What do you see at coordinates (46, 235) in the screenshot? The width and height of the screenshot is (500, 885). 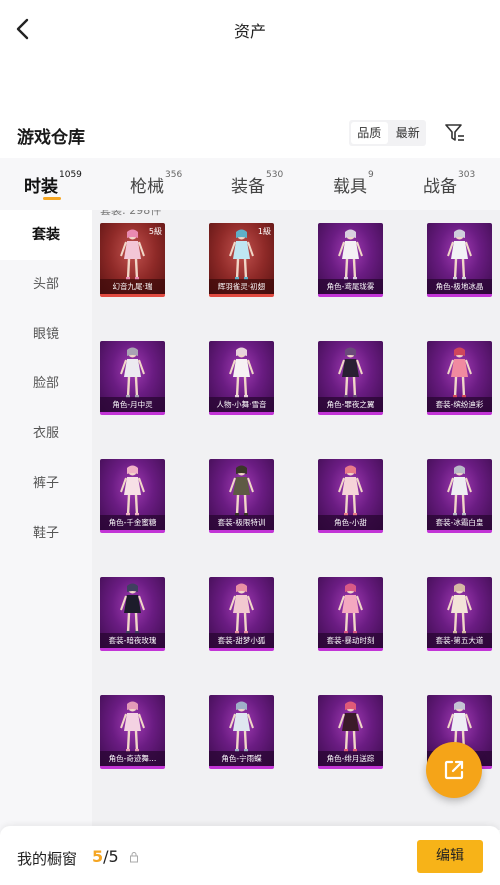 I see `sidebar-item-sets: 套装` at bounding box center [46, 235].